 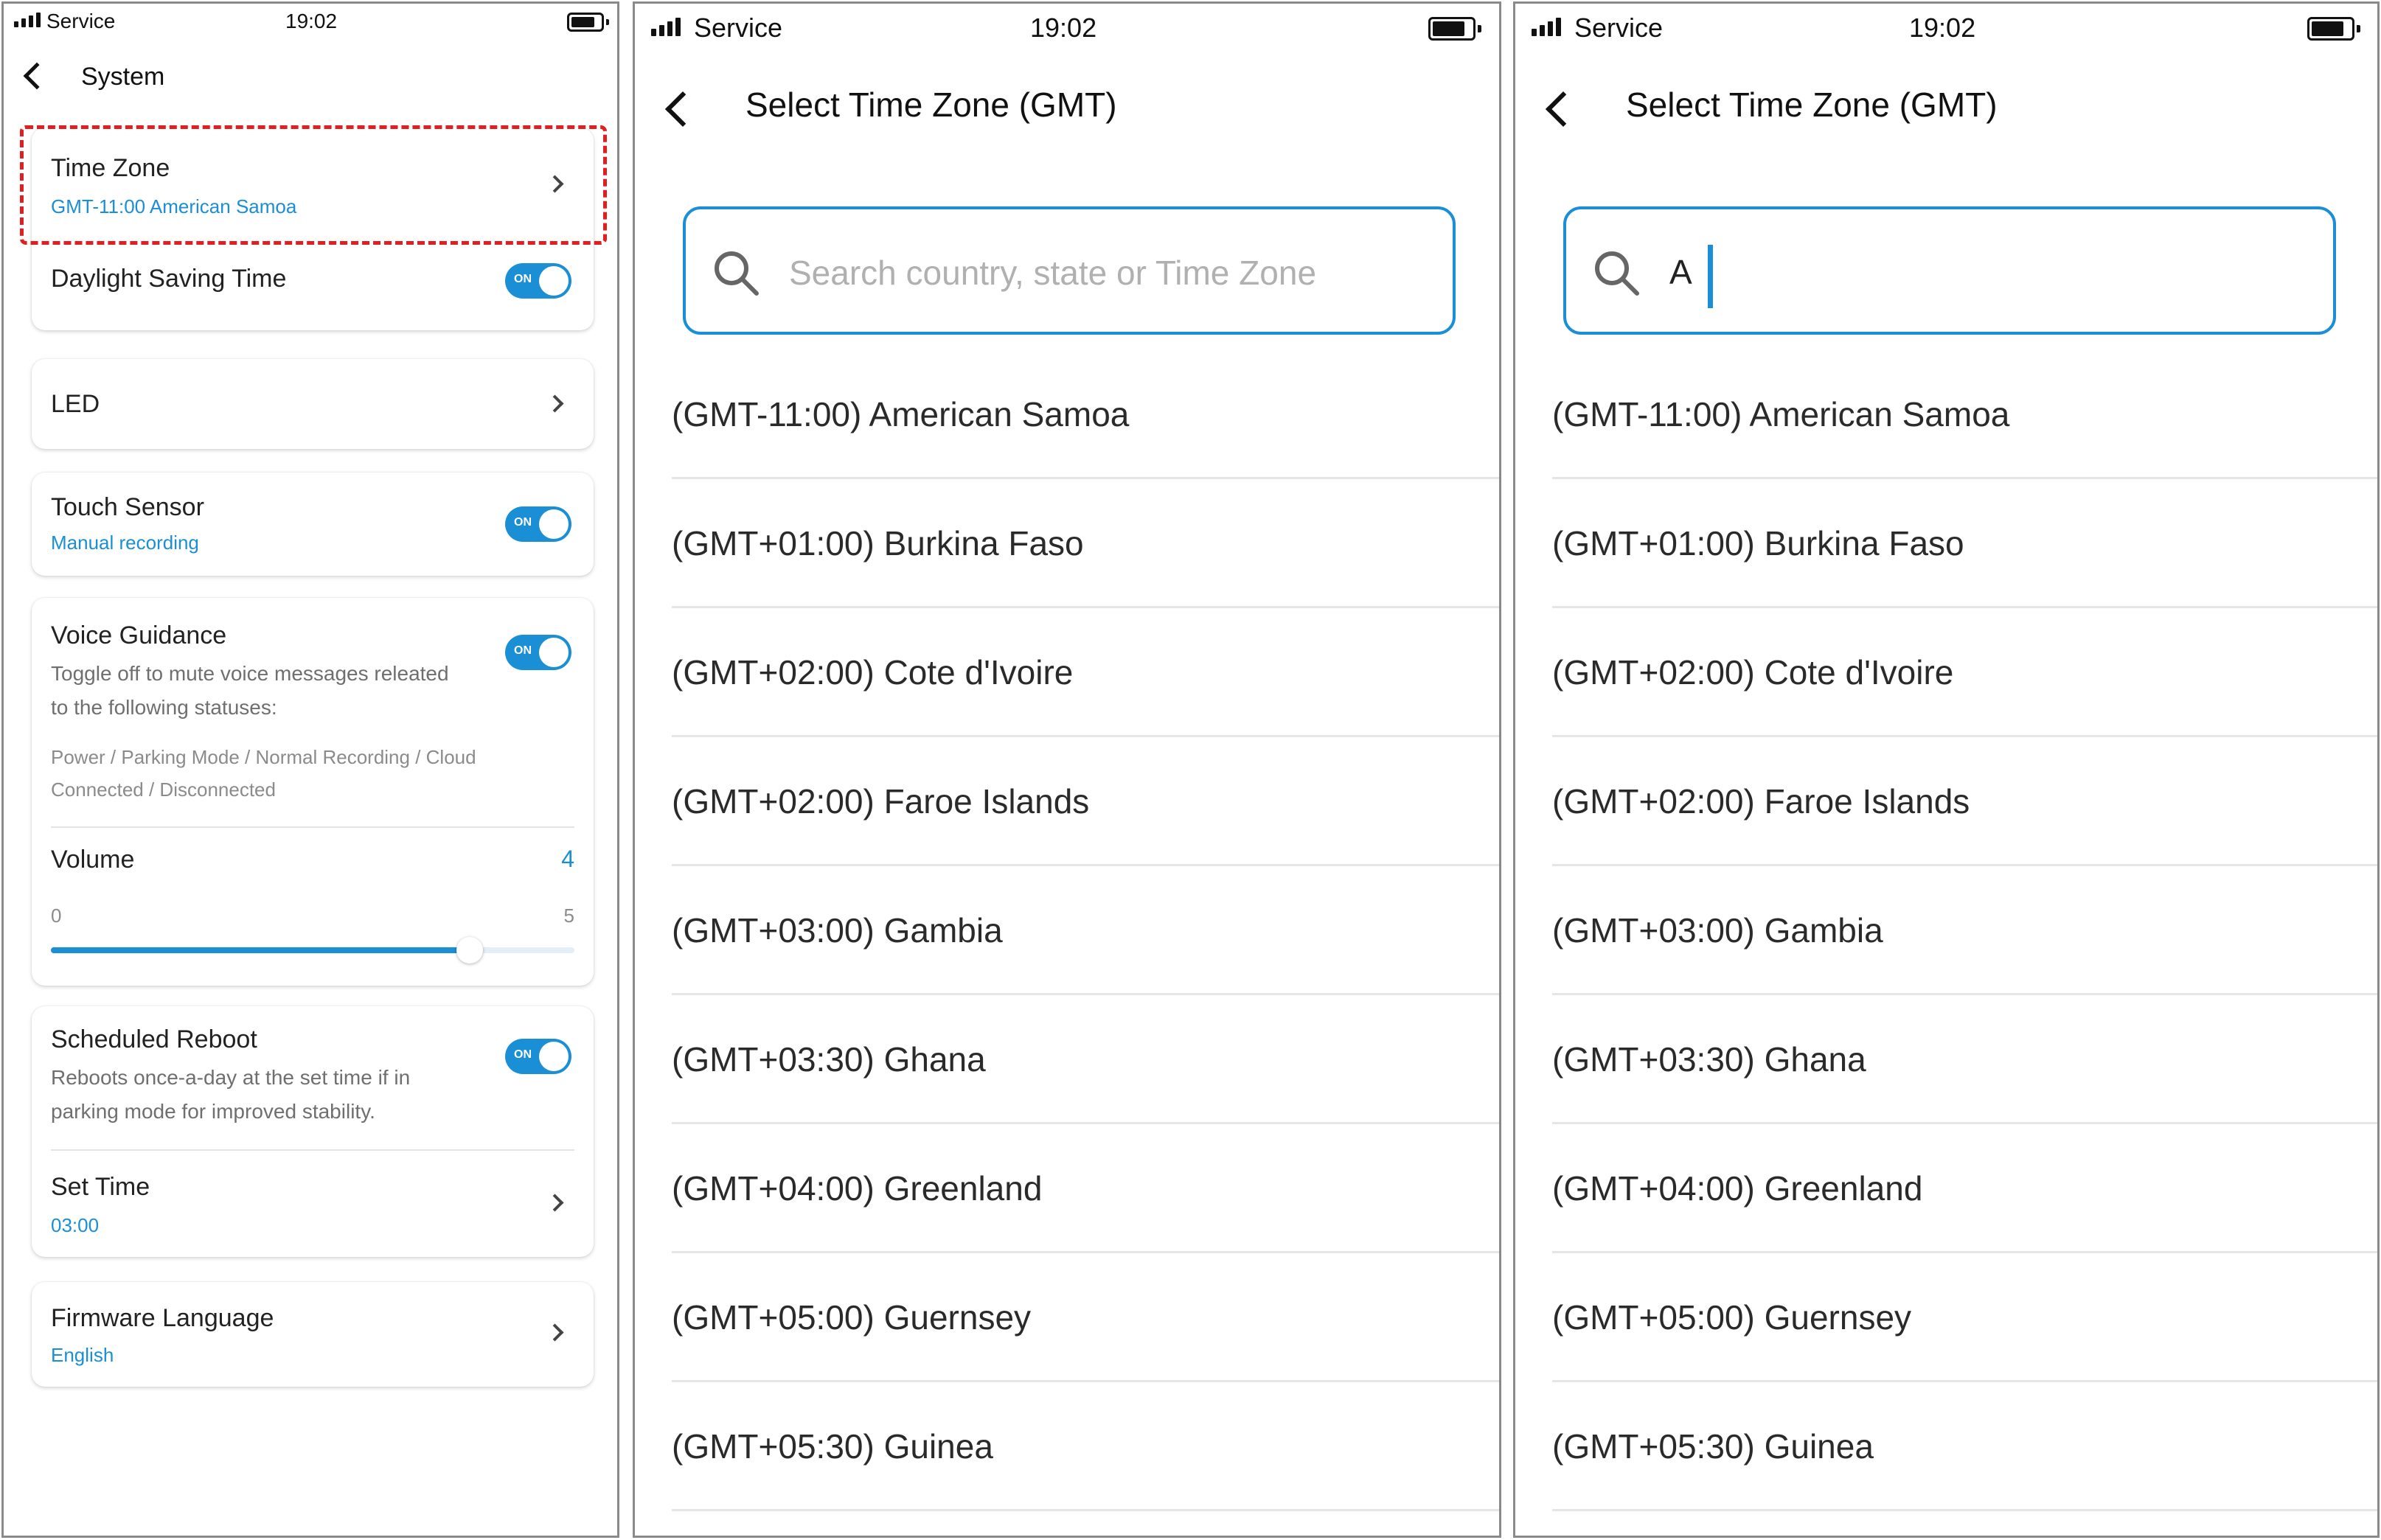 What do you see at coordinates (538, 524) in the screenshot?
I see `touch-sensor-toggle: ON` at bounding box center [538, 524].